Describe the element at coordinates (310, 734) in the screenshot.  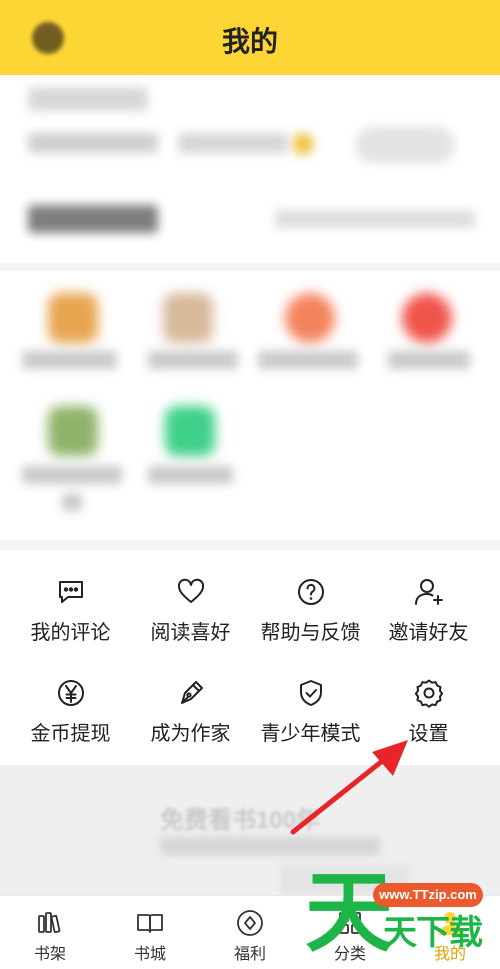
I see `tool-label: 青少年模式` at that location.